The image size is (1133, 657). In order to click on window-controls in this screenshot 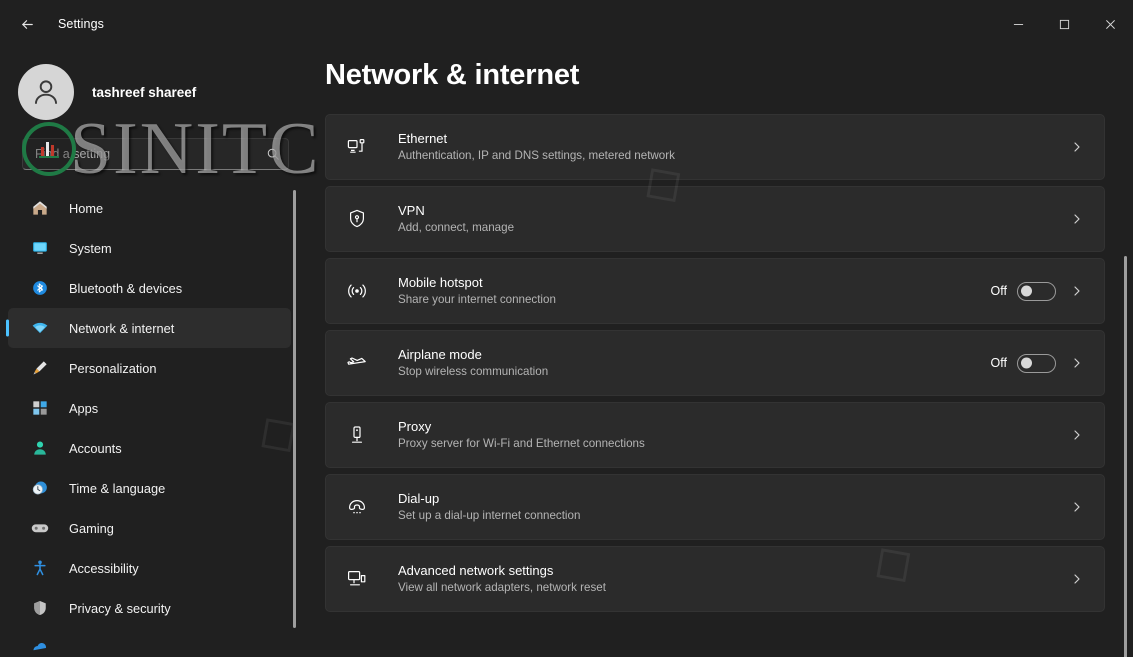, I will do `click(1064, 24)`.